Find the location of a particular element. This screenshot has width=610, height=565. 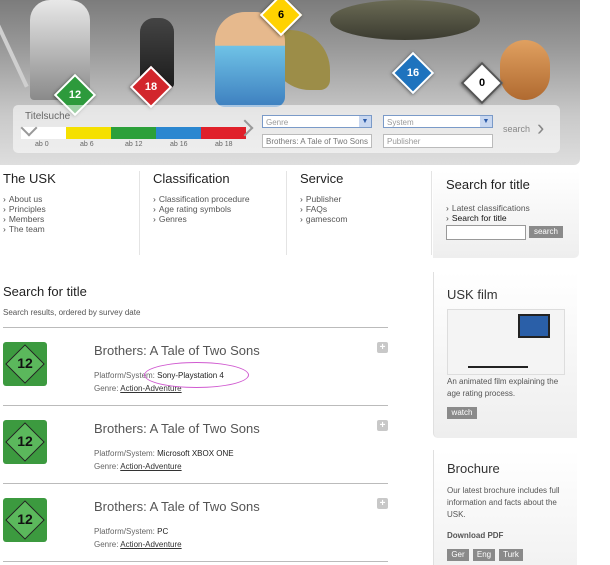

watch-button: watch is located at coordinates (462, 413).